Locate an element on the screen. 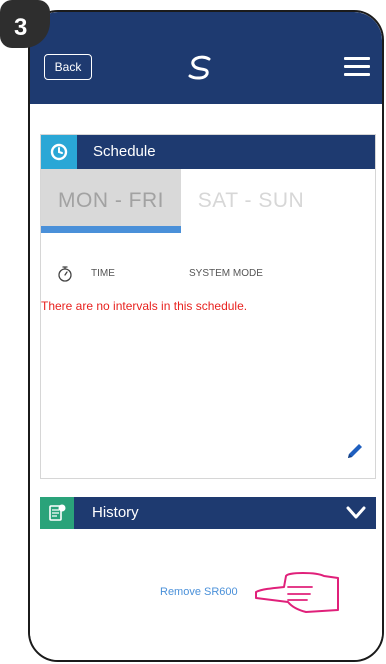 The image size is (386, 664). chevron-down-icon is located at coordinates (356, 513).